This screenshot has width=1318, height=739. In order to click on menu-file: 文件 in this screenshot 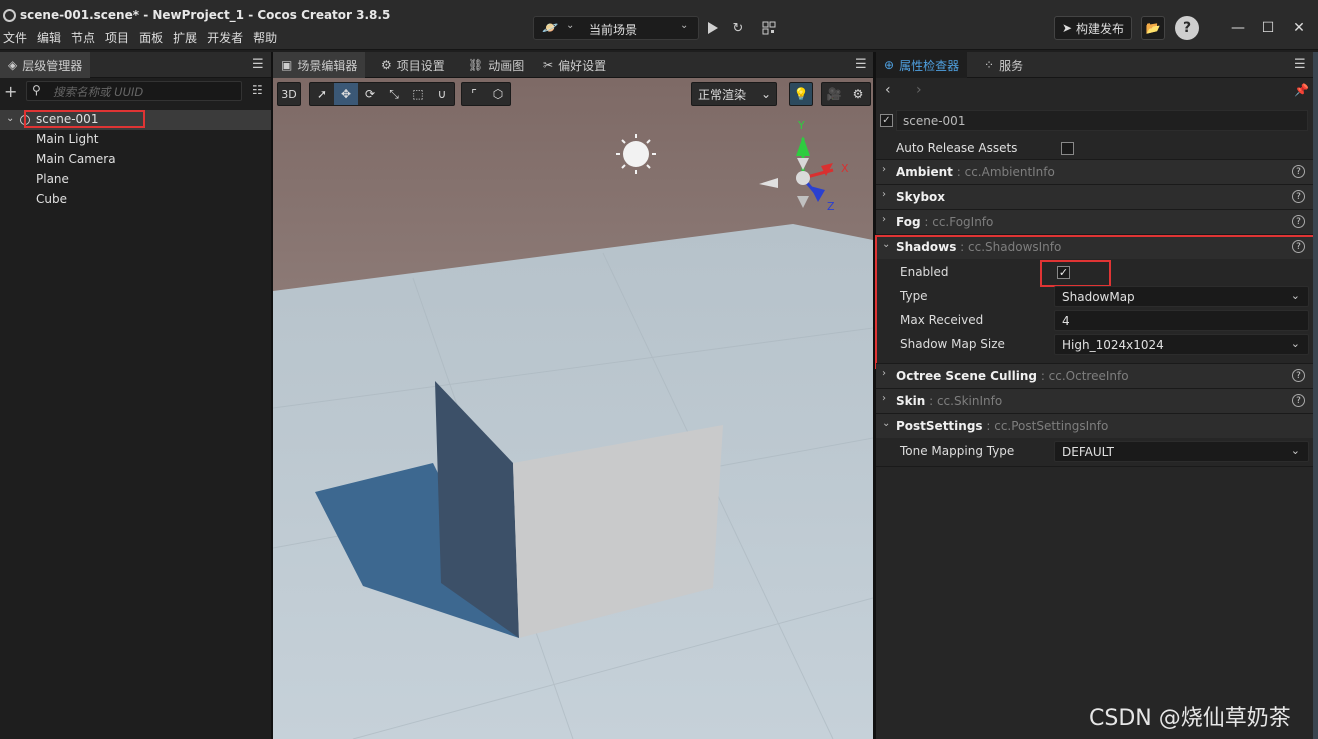, I will do `click(15, 37)`.